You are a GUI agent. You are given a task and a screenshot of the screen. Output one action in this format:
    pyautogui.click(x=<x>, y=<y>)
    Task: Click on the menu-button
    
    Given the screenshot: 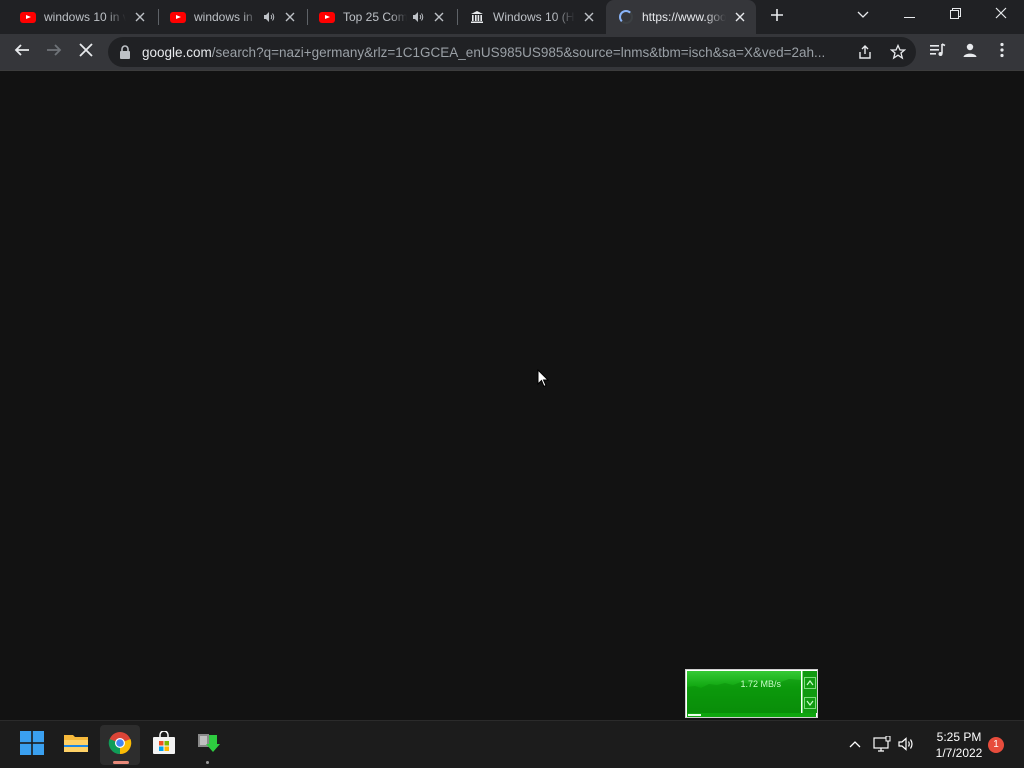 What is the action you would take?
    pyautogui.click(x=1002, y=52)
    